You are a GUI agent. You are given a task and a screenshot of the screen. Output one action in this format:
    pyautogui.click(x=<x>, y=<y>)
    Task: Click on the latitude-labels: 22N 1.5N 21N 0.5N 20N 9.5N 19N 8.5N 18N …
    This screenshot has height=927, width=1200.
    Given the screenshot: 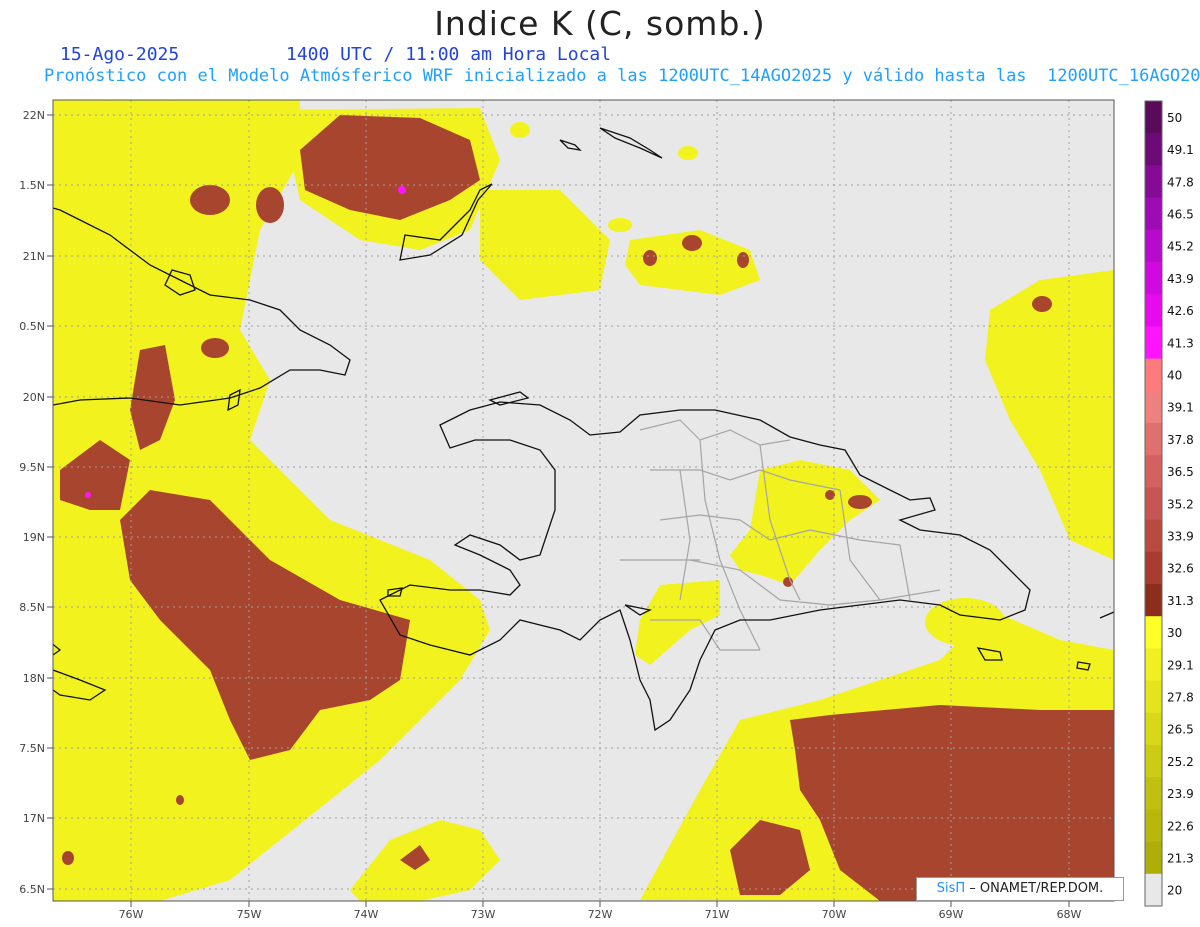 What is the action you would take?
    pyautogui.click(x=32, y=502)
    